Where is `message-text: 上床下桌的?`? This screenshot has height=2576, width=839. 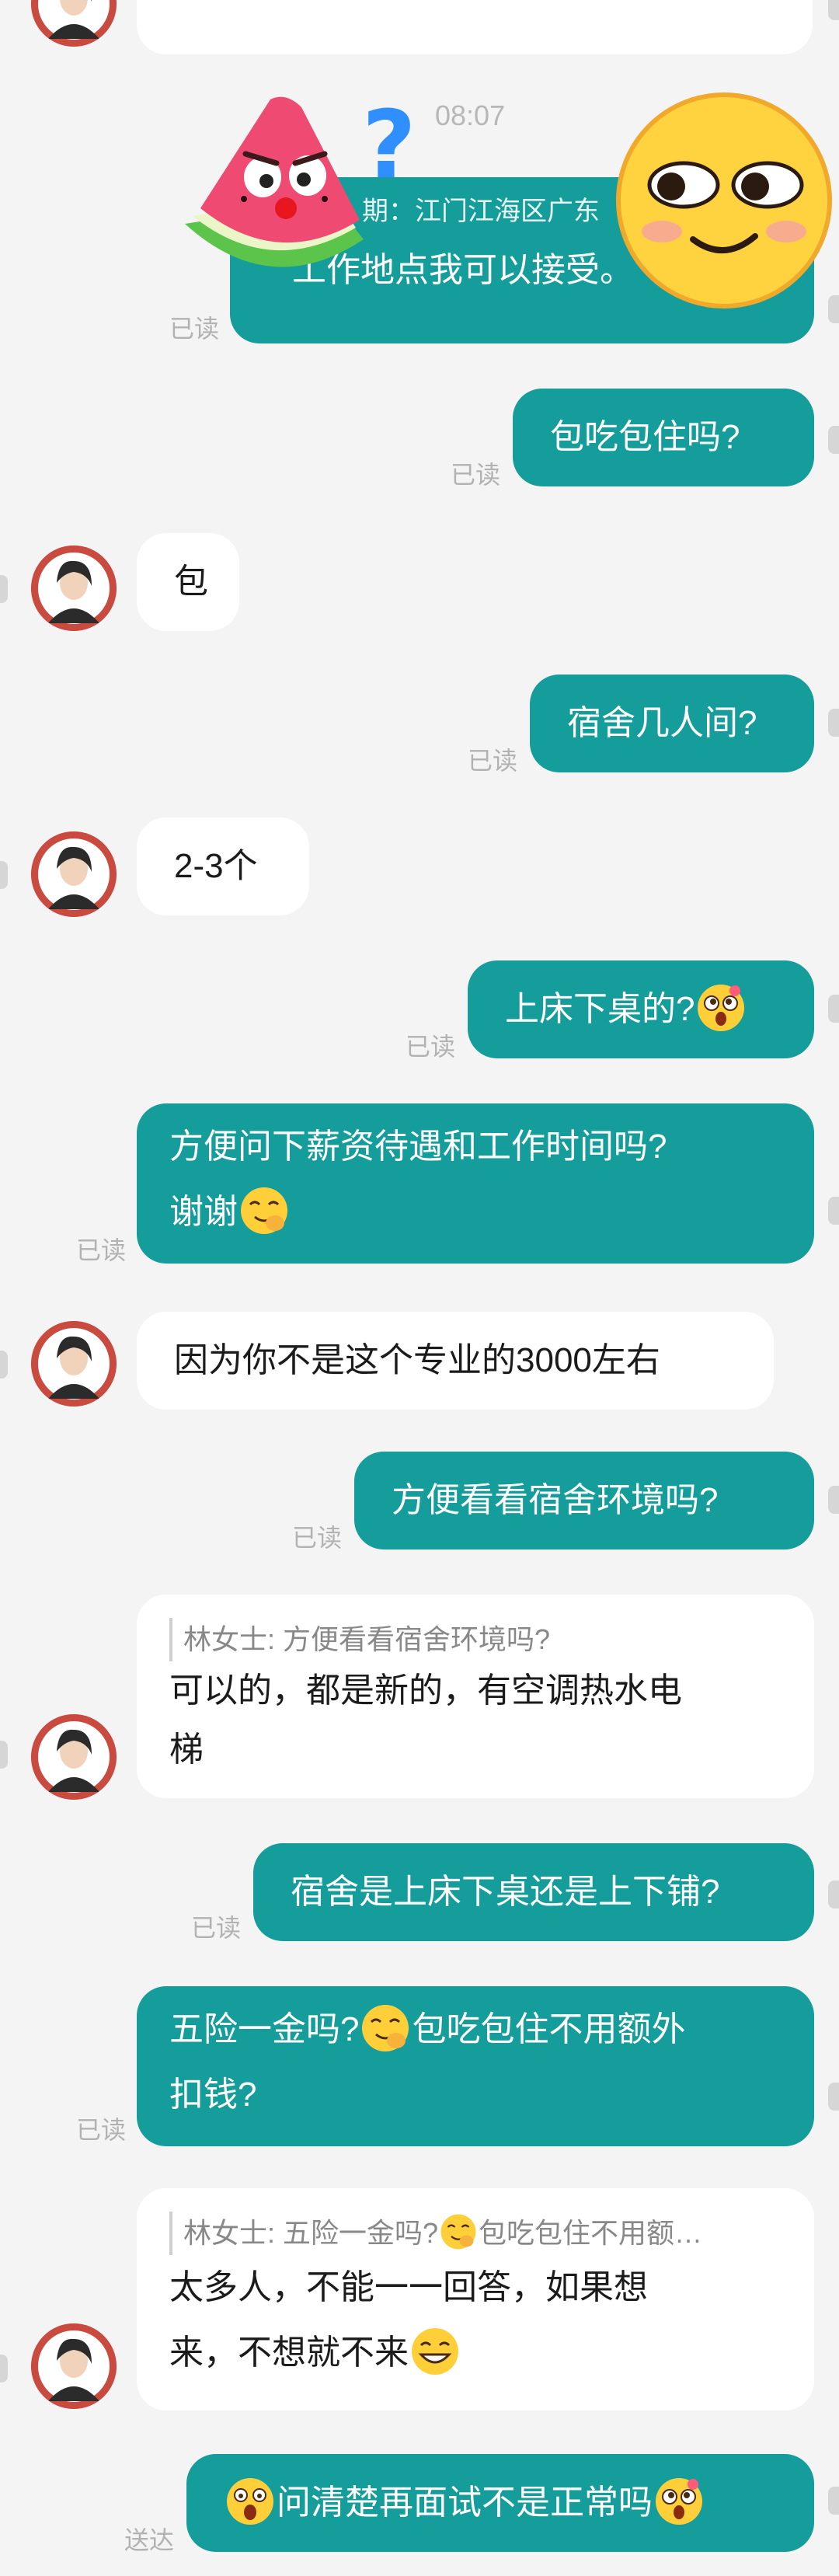 message-text: 上床下桌的? is located at coordinates (600, 1009).